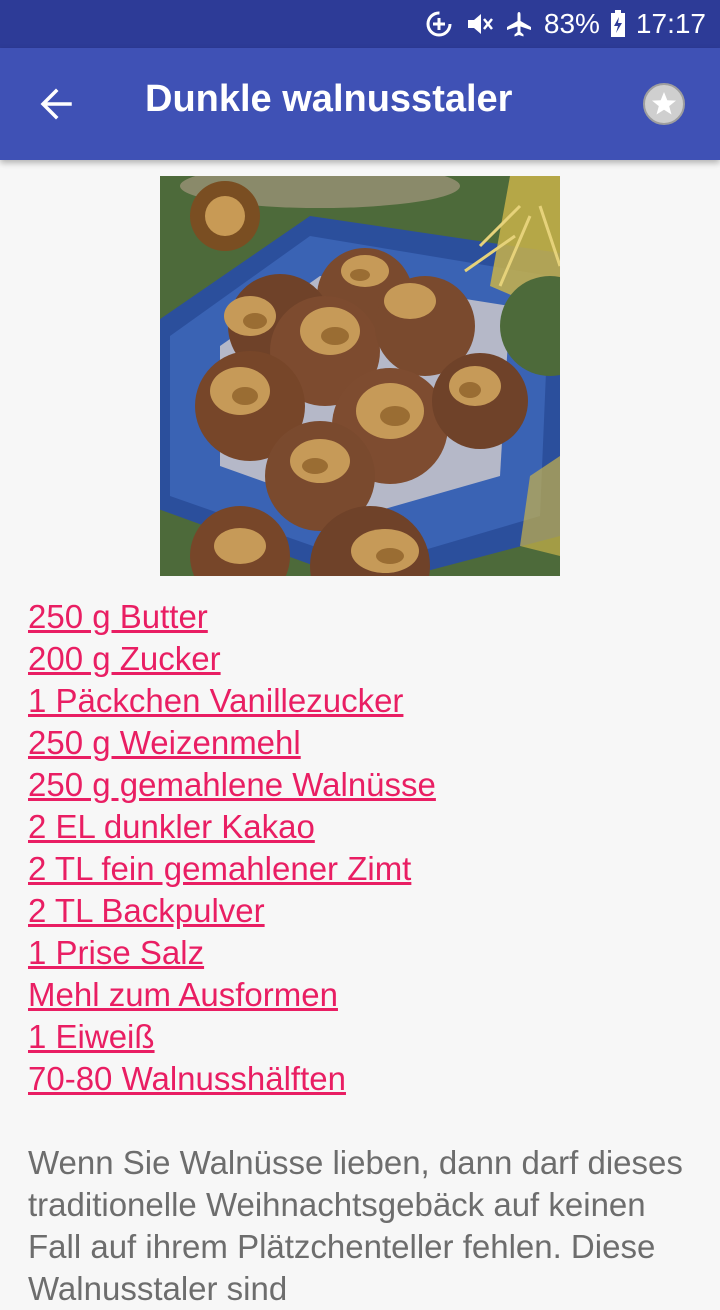 The width and height of the screenshot is (720, 1310). I want to click on app-bar: Dunkle walnusstaler, so click(360, 104).